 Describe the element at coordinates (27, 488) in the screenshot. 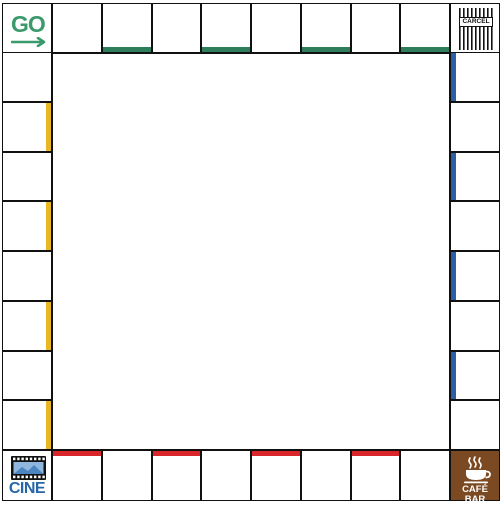

I see `cinema-label: CINE` at that location.